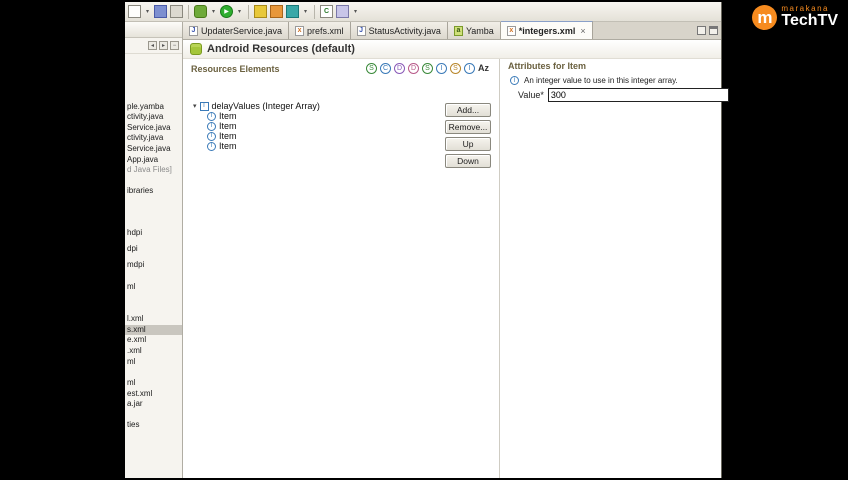  What do you see at coordinates (213, 11) in the screenshot?
I see `debug-dropdown-icon: ▾` at bounding box center [213, 11].